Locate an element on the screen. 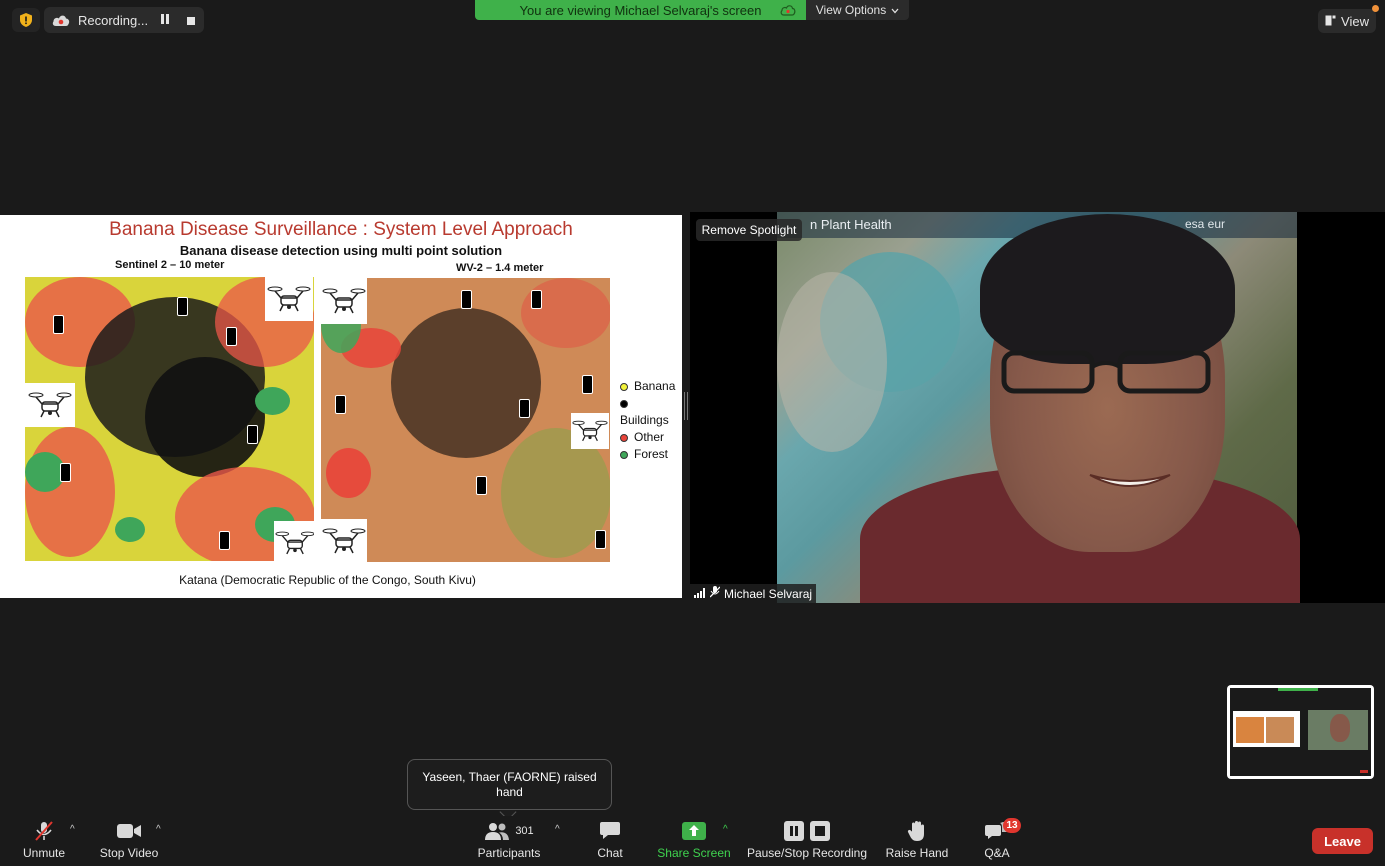 This screenshot has height=866, width=1385. wv2-map-image is located at coordinates (465, 420).